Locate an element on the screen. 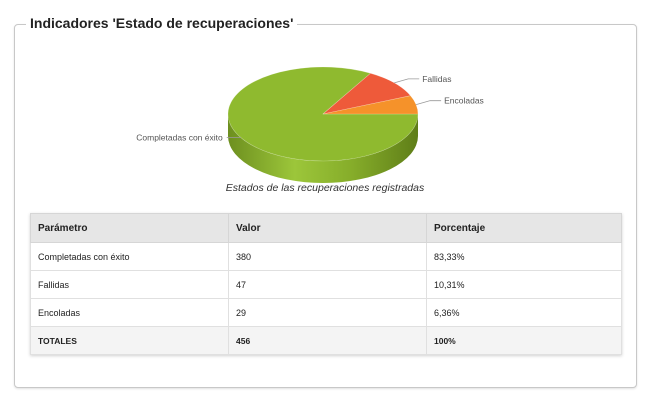  cell-porcentaje: 10,31% is located at coordinates (524, 284).